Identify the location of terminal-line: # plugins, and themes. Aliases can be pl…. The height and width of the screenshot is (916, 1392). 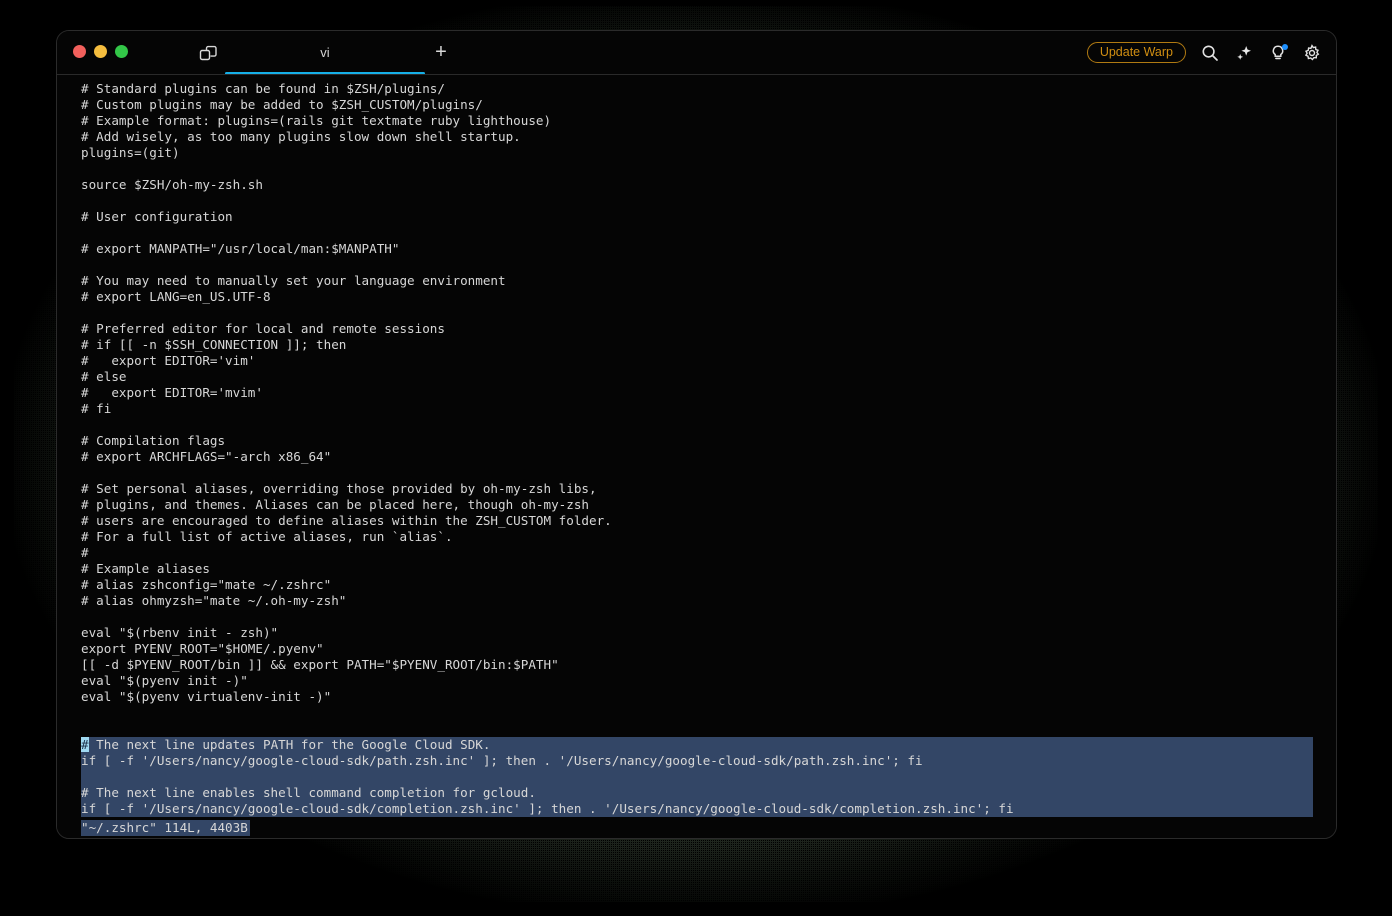
(335, 504).